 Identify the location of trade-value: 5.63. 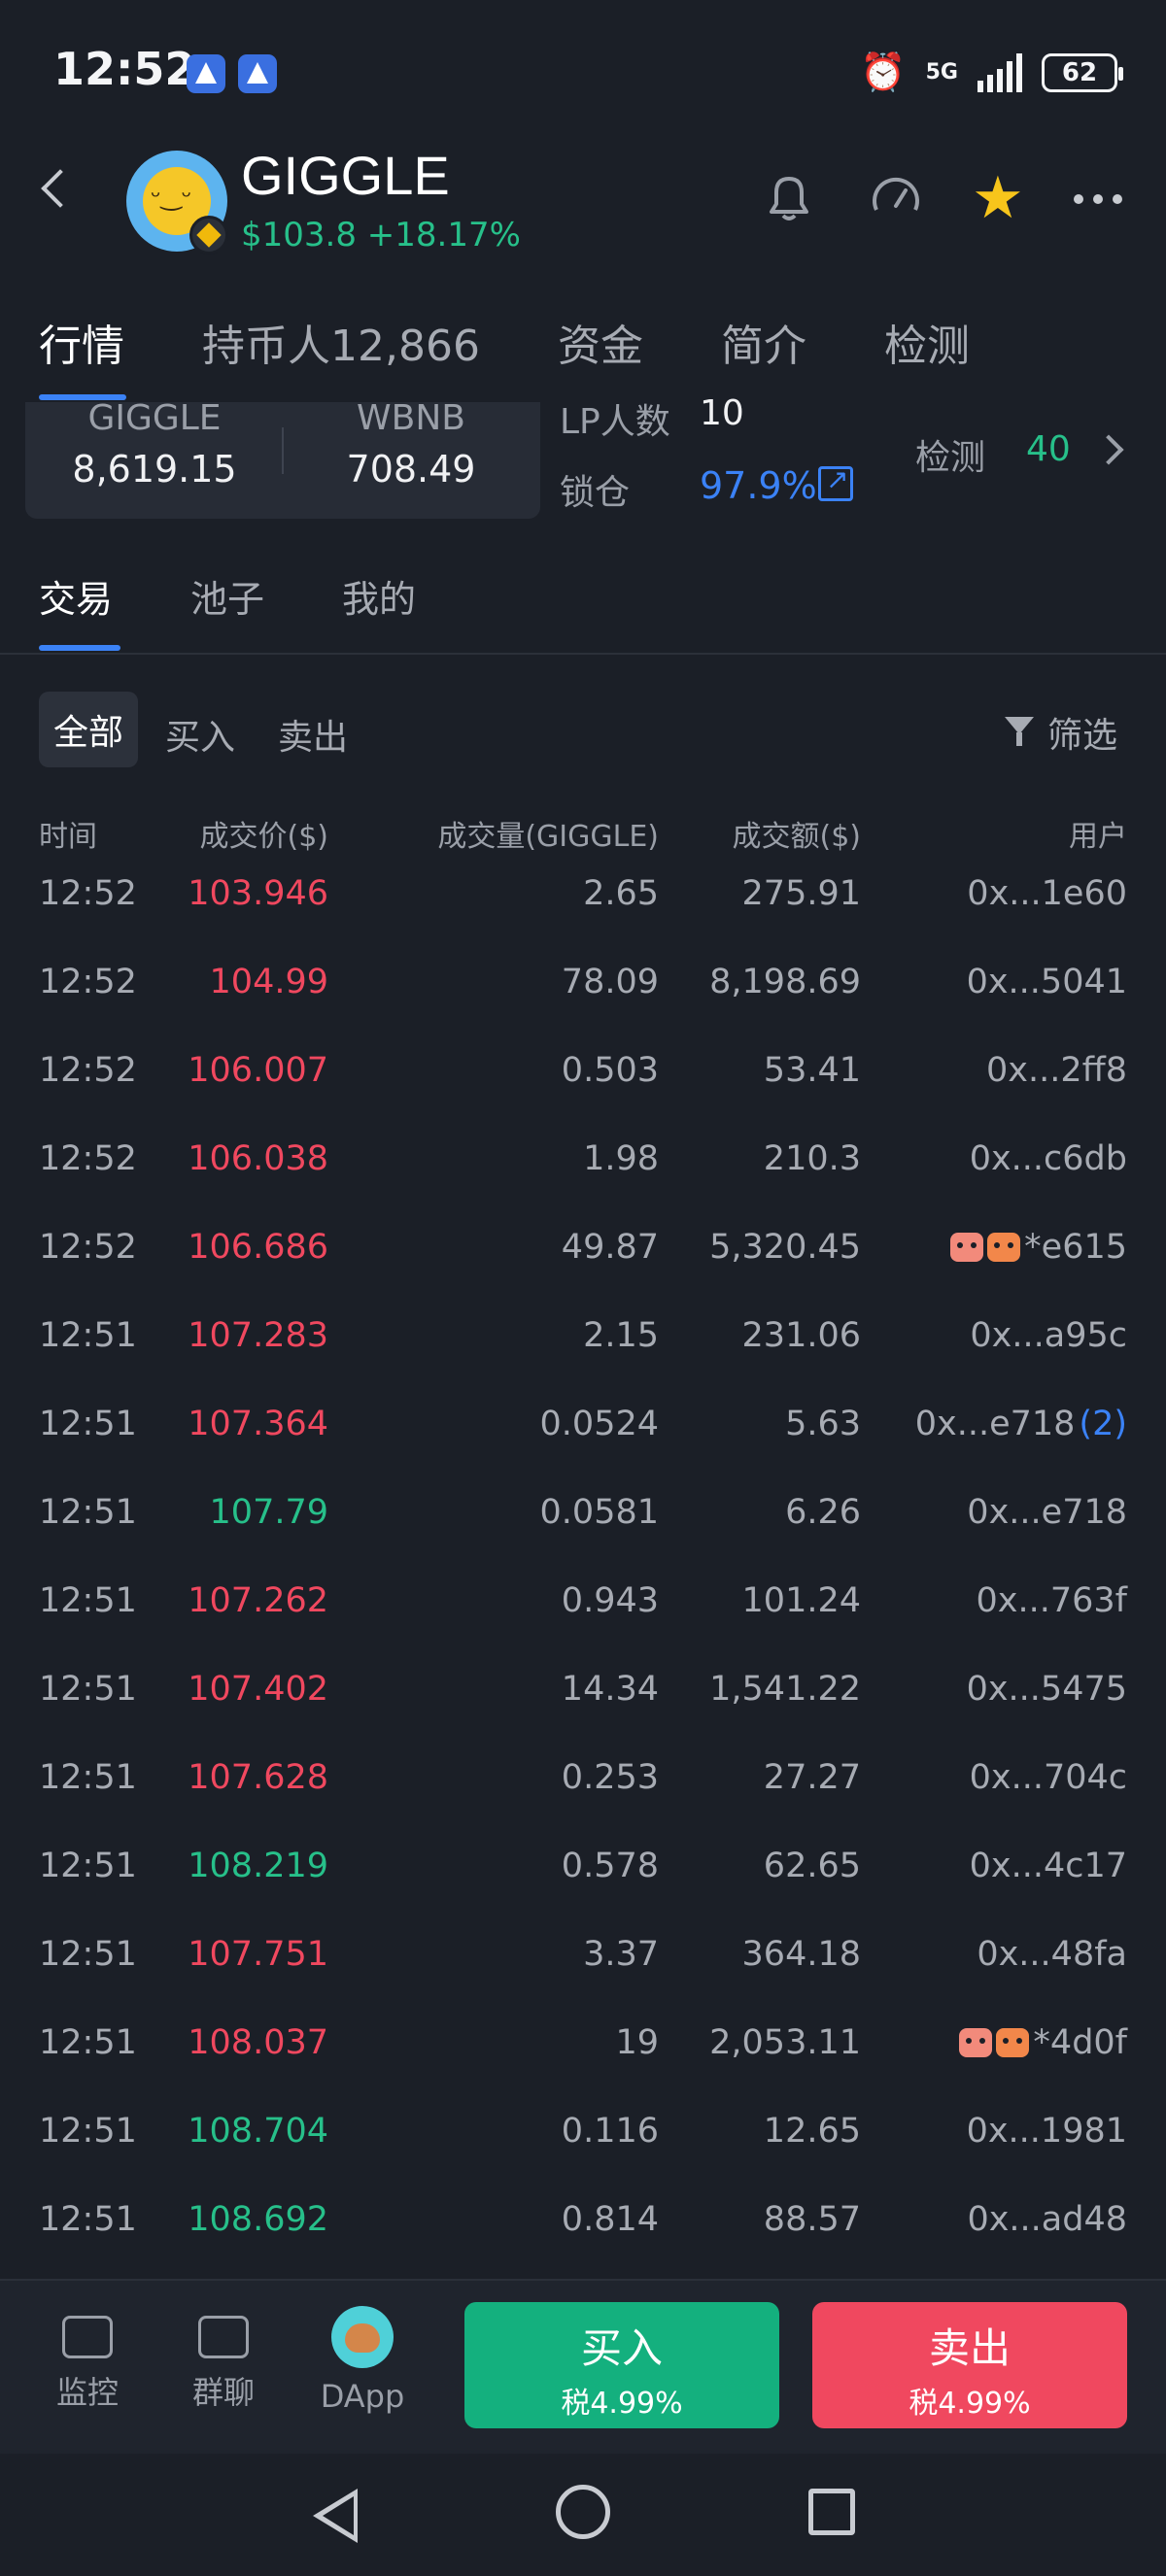
(823, 1424).